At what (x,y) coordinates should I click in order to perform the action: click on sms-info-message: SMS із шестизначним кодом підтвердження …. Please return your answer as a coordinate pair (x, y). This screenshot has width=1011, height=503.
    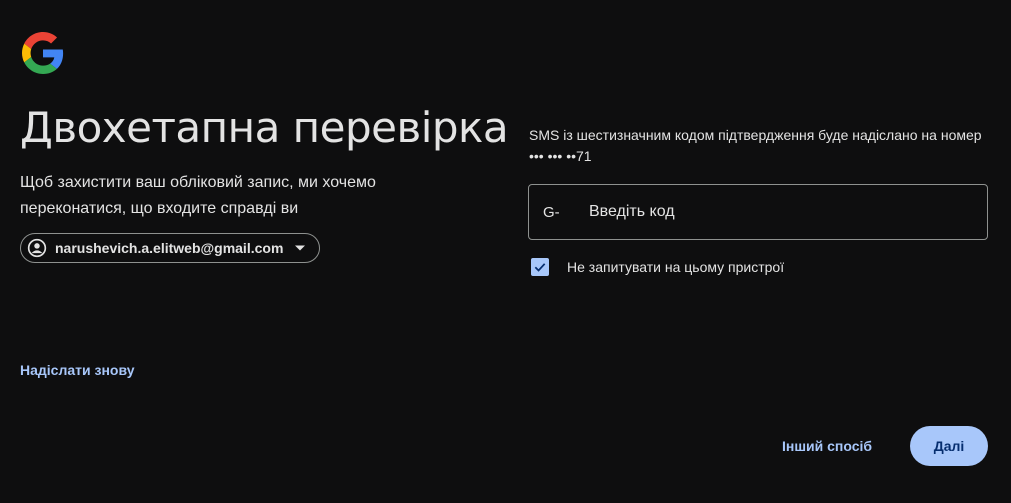
    Looking at the image, I should click on (755, 135).